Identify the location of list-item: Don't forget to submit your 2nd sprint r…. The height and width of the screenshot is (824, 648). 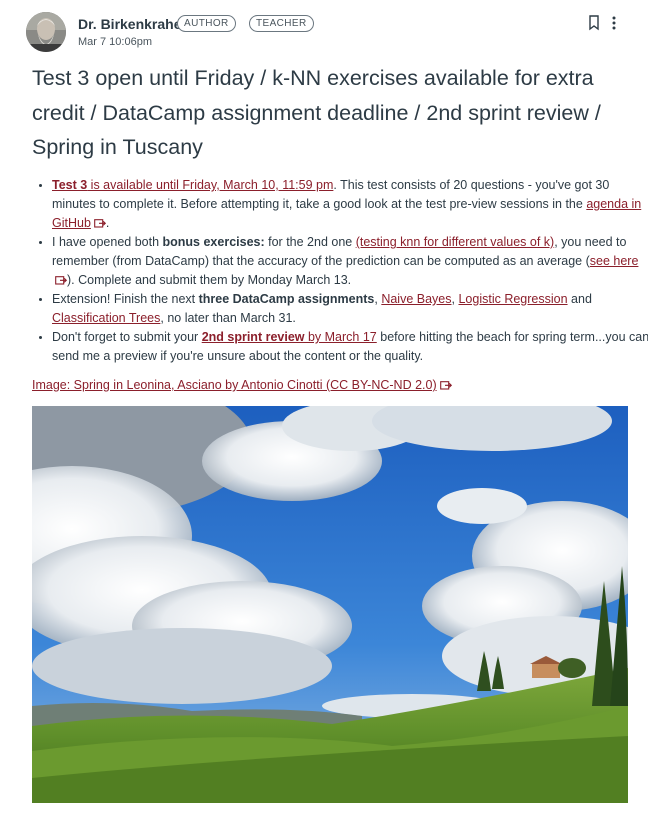
(343, 347).